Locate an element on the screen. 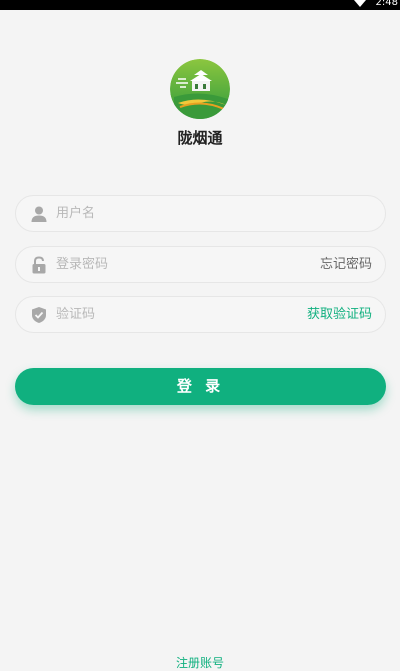 This screenshot has width=400, height=671. password-input is located at coordinates (181, 264).